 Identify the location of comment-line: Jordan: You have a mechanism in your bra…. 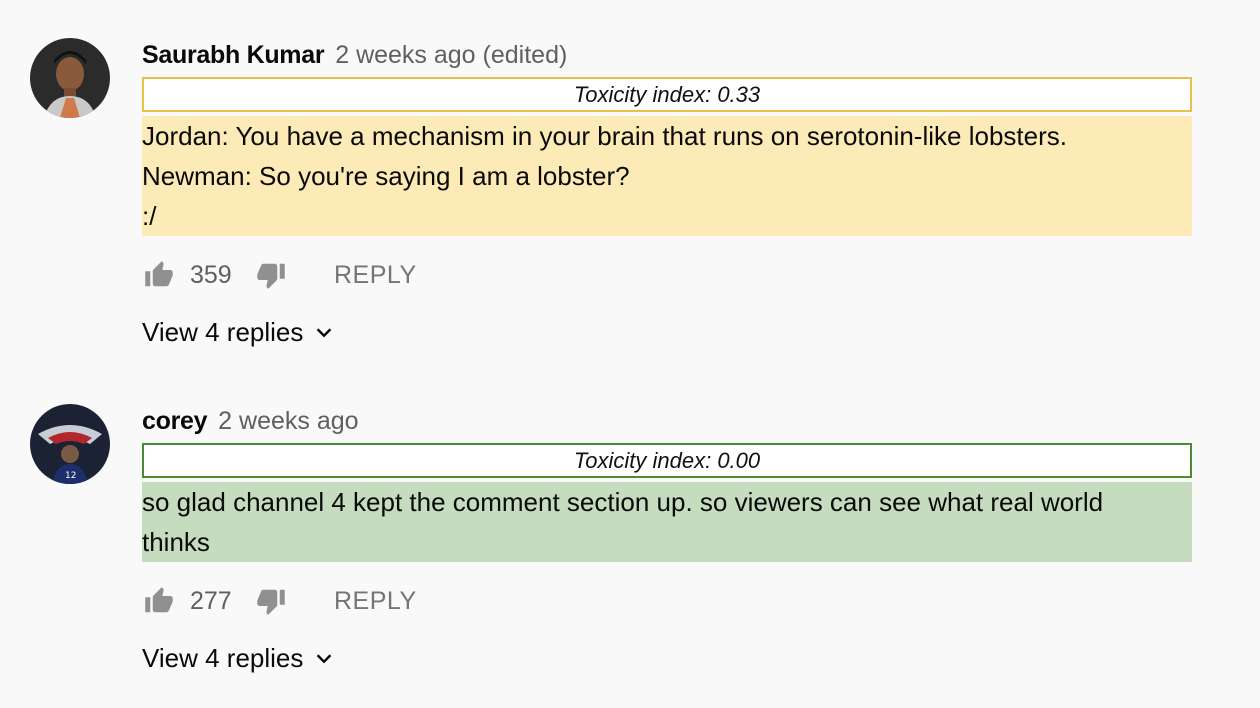
(604, 136).